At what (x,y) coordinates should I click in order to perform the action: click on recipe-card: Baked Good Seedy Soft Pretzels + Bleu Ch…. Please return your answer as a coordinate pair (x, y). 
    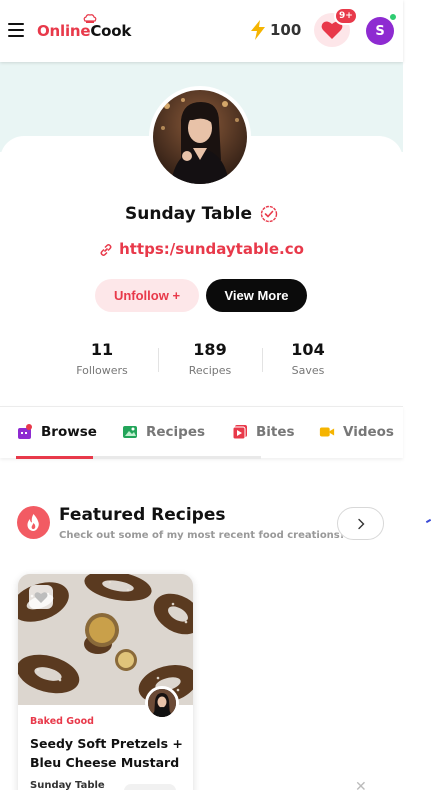
    Looking at the image, I should click on (105, 682).